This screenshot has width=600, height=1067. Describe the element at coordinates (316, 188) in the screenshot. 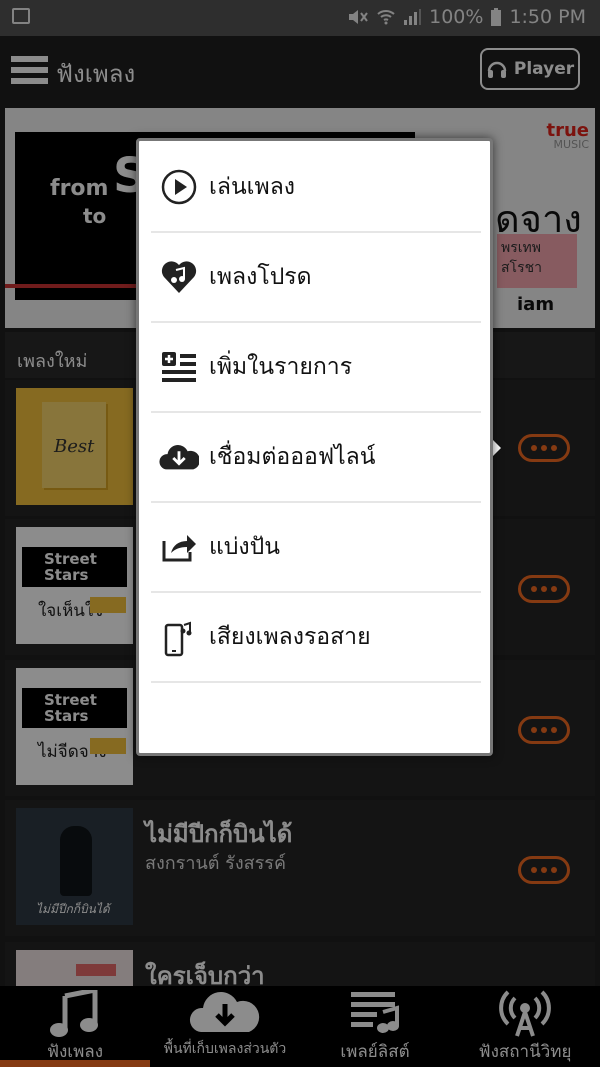

I see `menu-item-play: เล่นเพลง` at that location.